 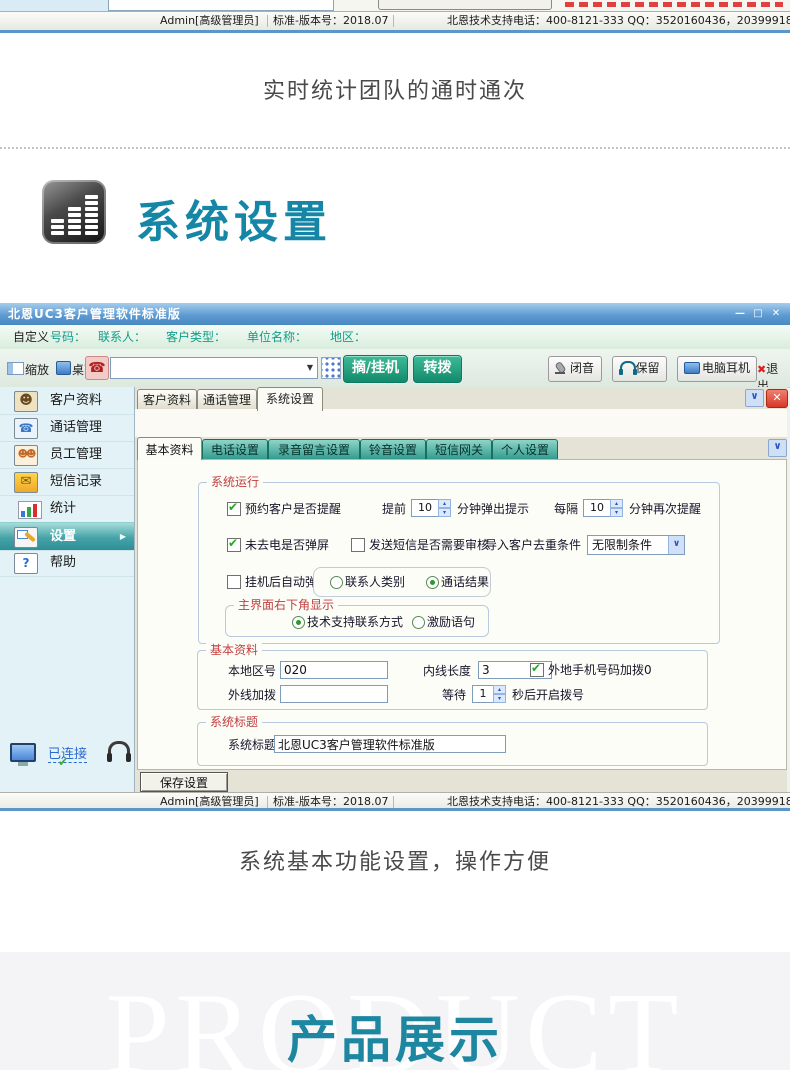 I want to click on transfer-button: 转拨, so click(x=437, y=369).